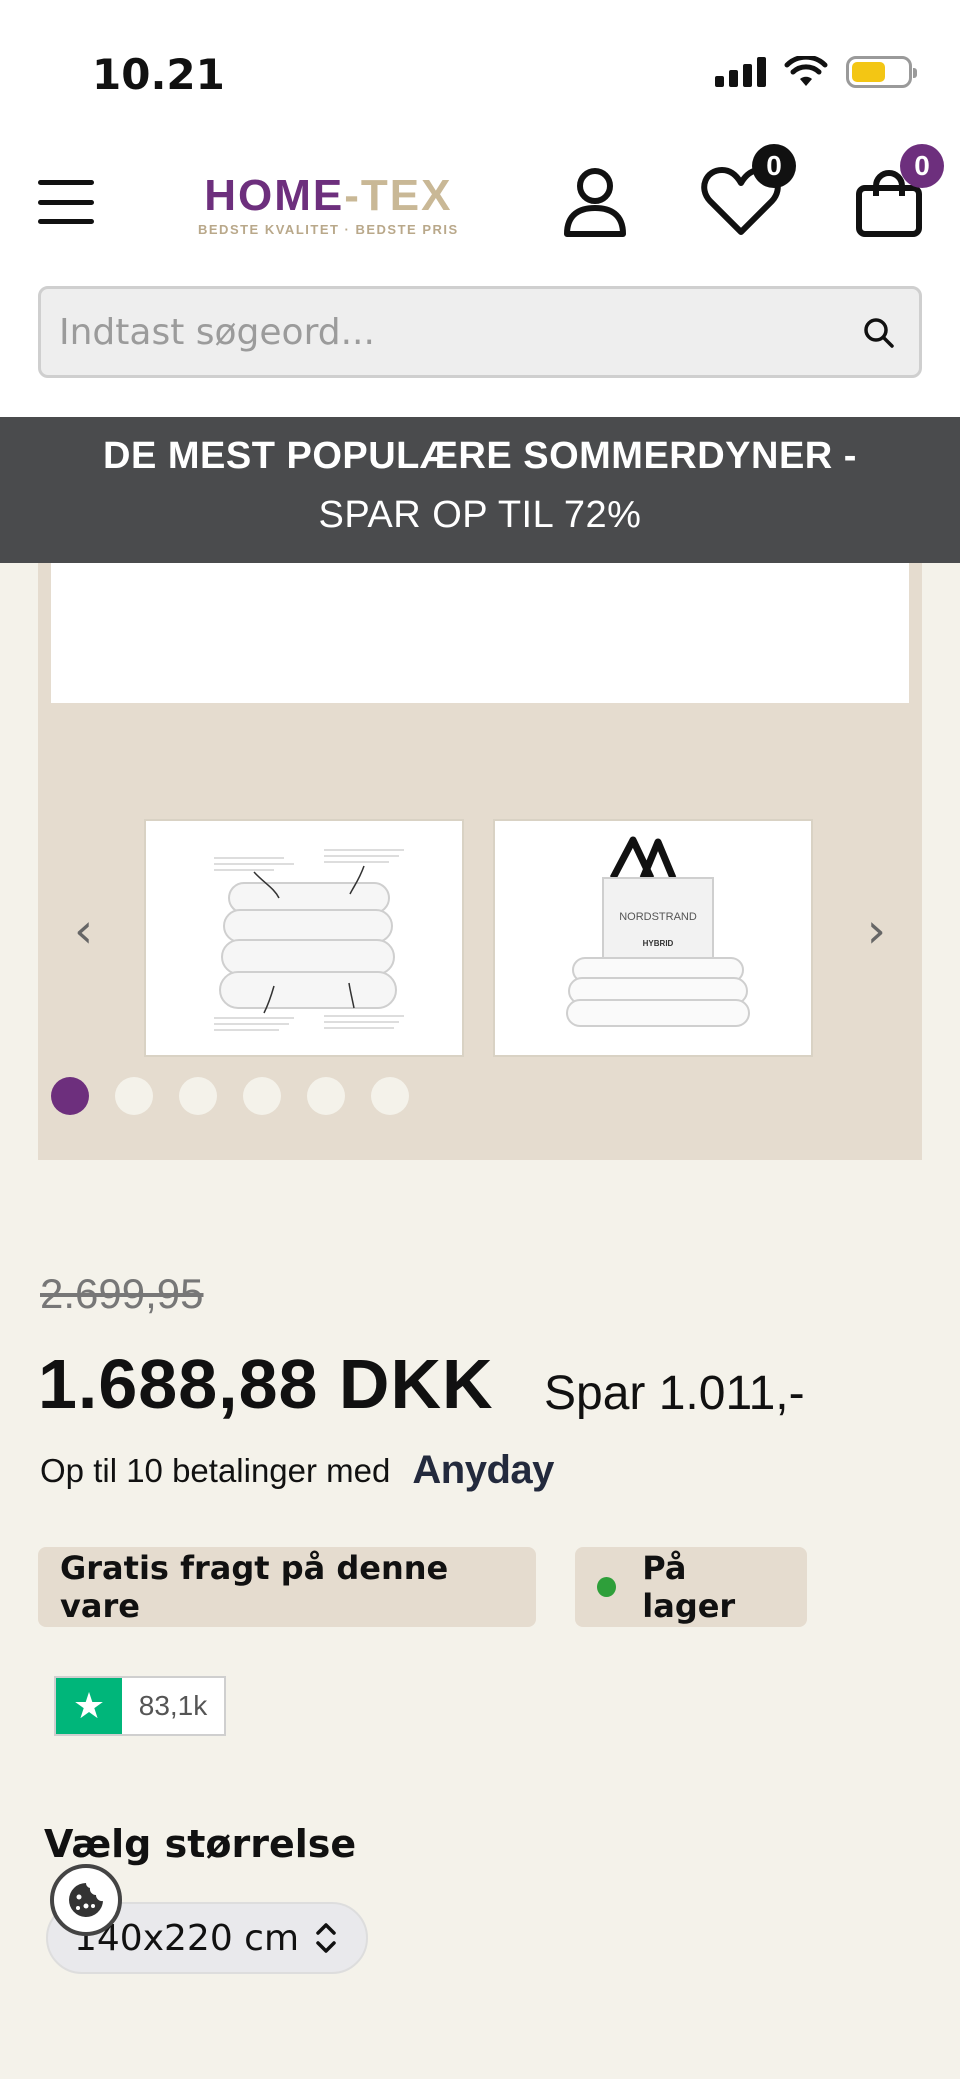  I want to click on promo-subline: SPAR OP TIL 72%, so click(480, 515).